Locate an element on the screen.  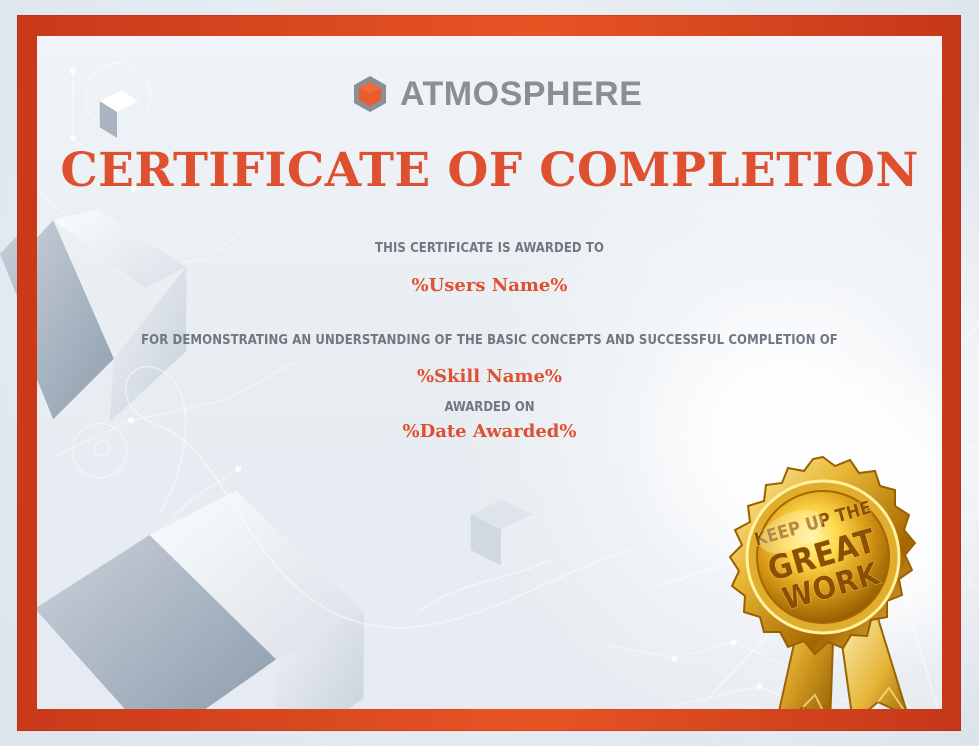
gold-award-seal-icon: KEEP UP THE GREAT WORK is located at coordinates (822, 582).